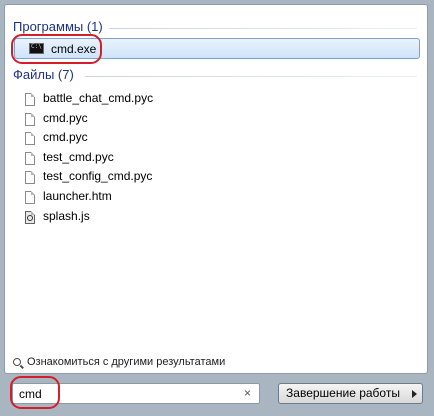  What do you see at coordinates (251, 76) in the screenshot?
I see `files-separator` at bounding box center [251, 76].